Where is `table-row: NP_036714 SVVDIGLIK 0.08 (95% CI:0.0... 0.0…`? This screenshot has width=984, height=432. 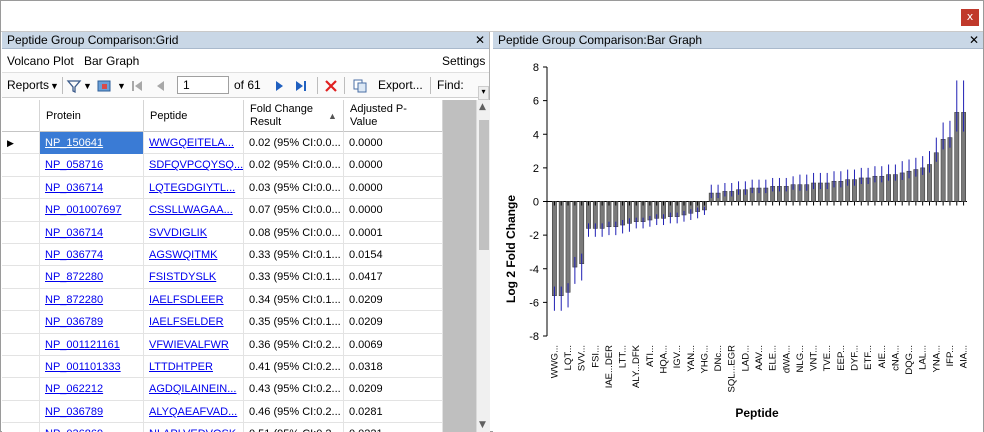 table-row: NP_036714 SVVDIGLIK 0.08 (95% CI:0.0... 0.0… is located at coordinates (239, 232).